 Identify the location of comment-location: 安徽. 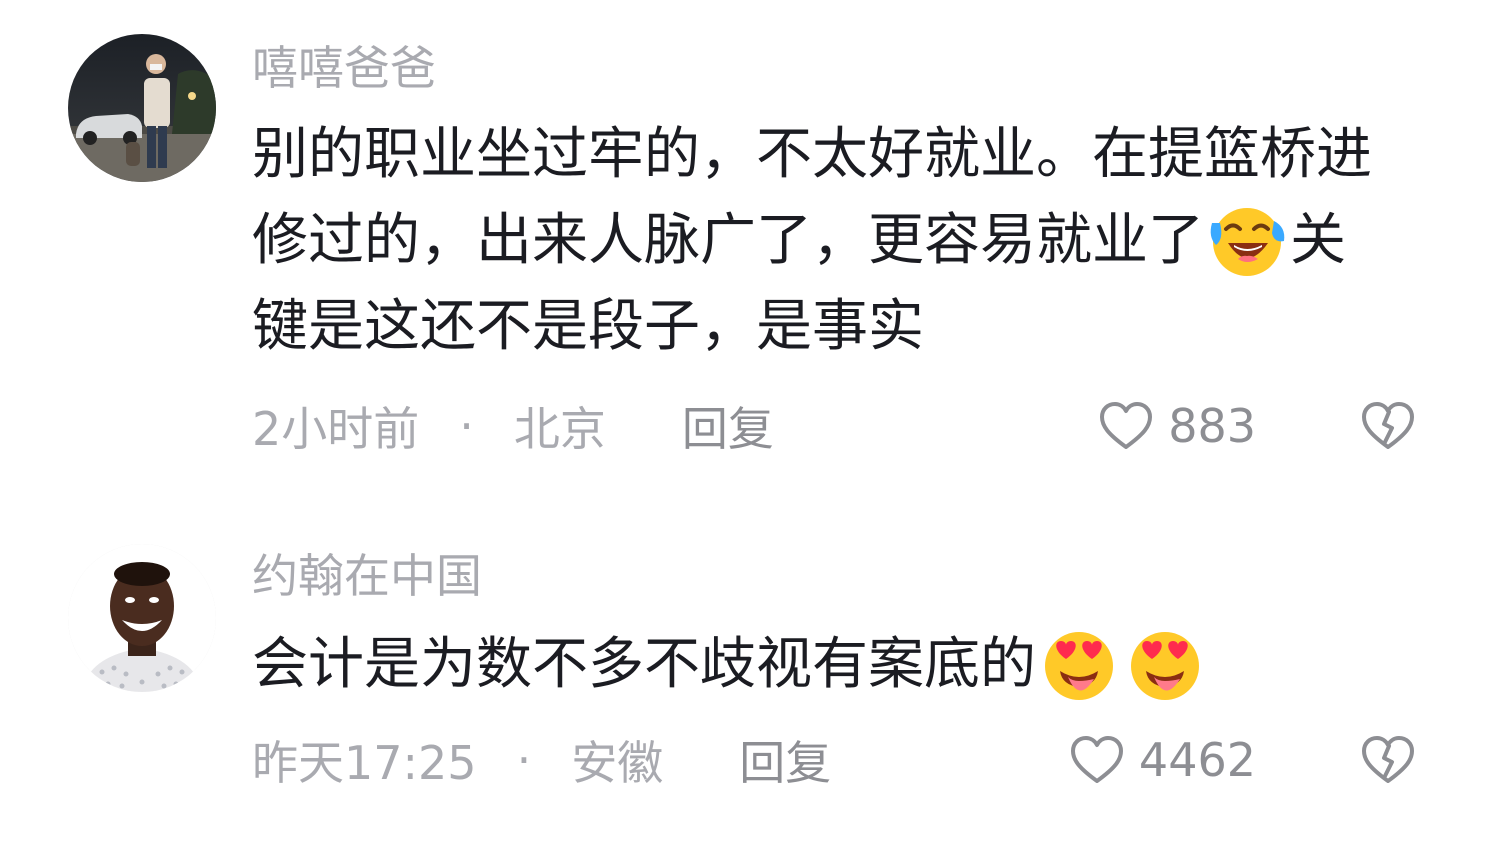
(617, 763).